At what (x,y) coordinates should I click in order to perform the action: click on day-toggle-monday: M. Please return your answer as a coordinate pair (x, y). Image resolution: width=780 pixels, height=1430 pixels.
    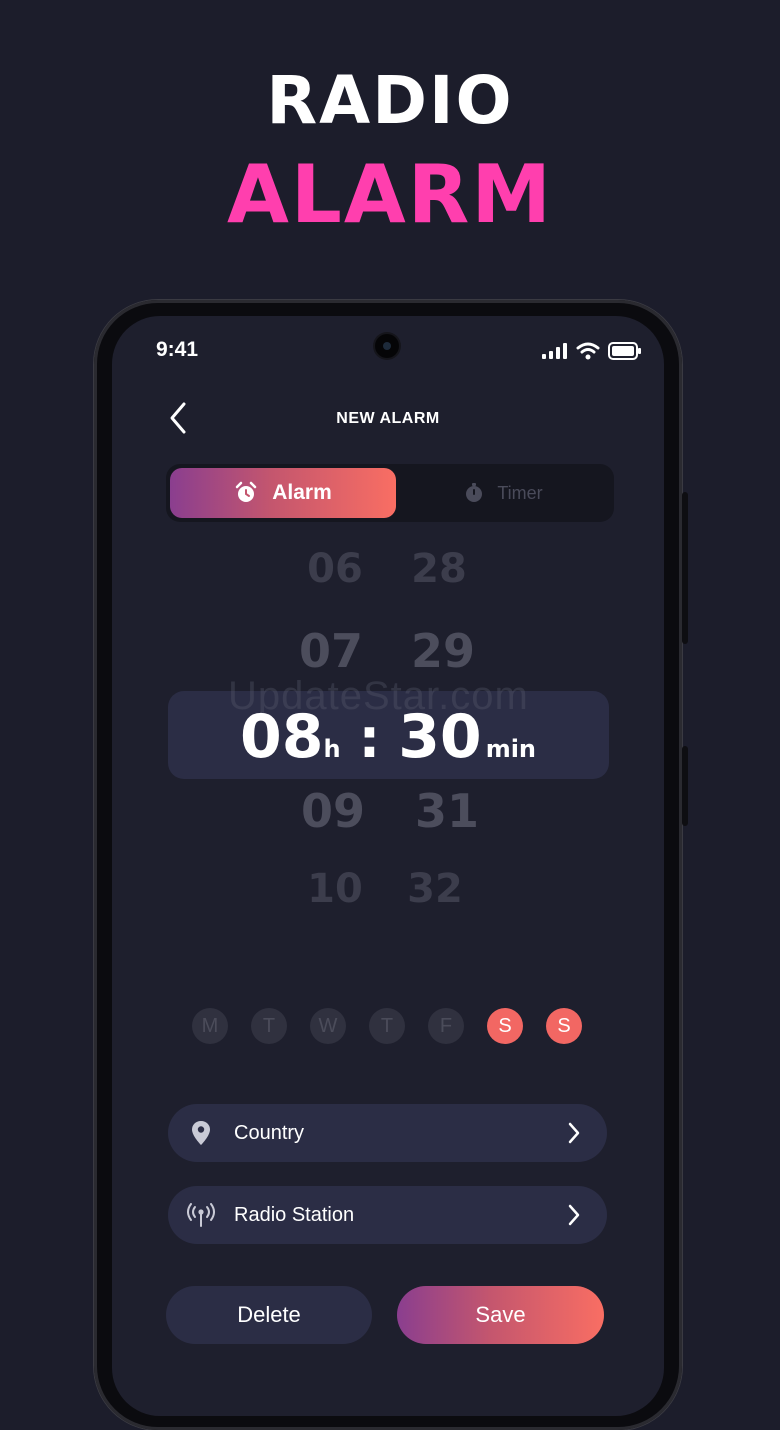
    Looking at the image, I should click on (210, 1026).